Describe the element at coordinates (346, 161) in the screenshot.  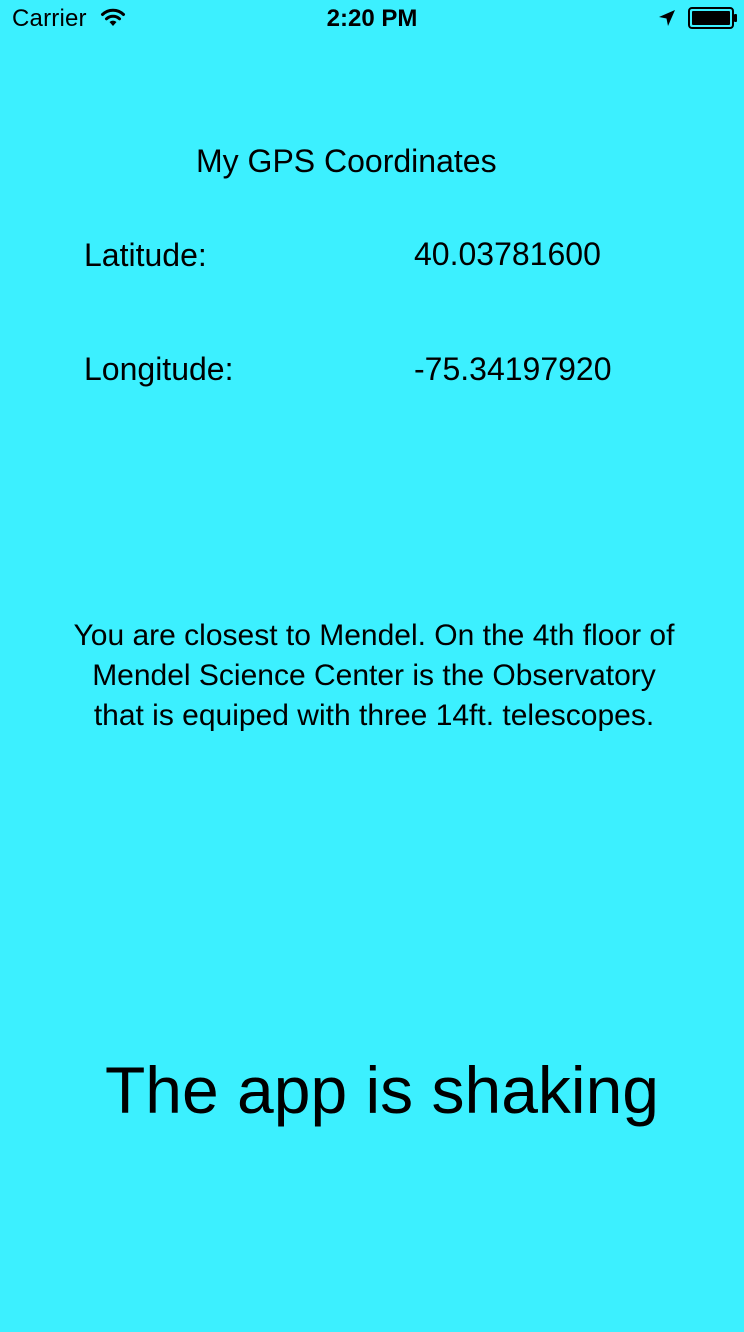
I see `page-title: My GPS Coordinates` at that location.